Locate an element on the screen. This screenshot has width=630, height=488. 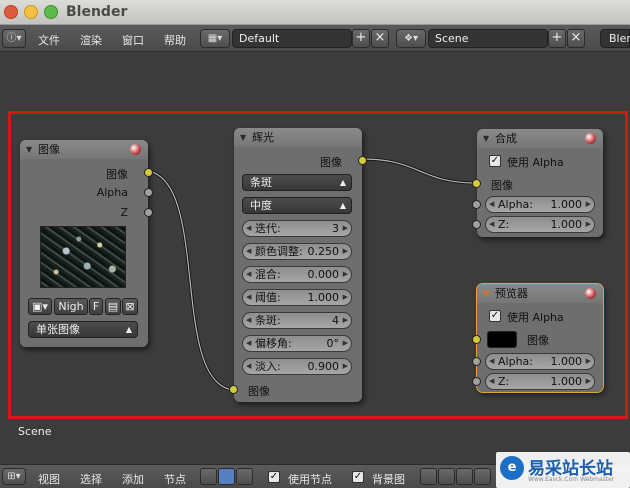
viewer-node-header: ▼ 预览器 is located at coordinates (540, 293).